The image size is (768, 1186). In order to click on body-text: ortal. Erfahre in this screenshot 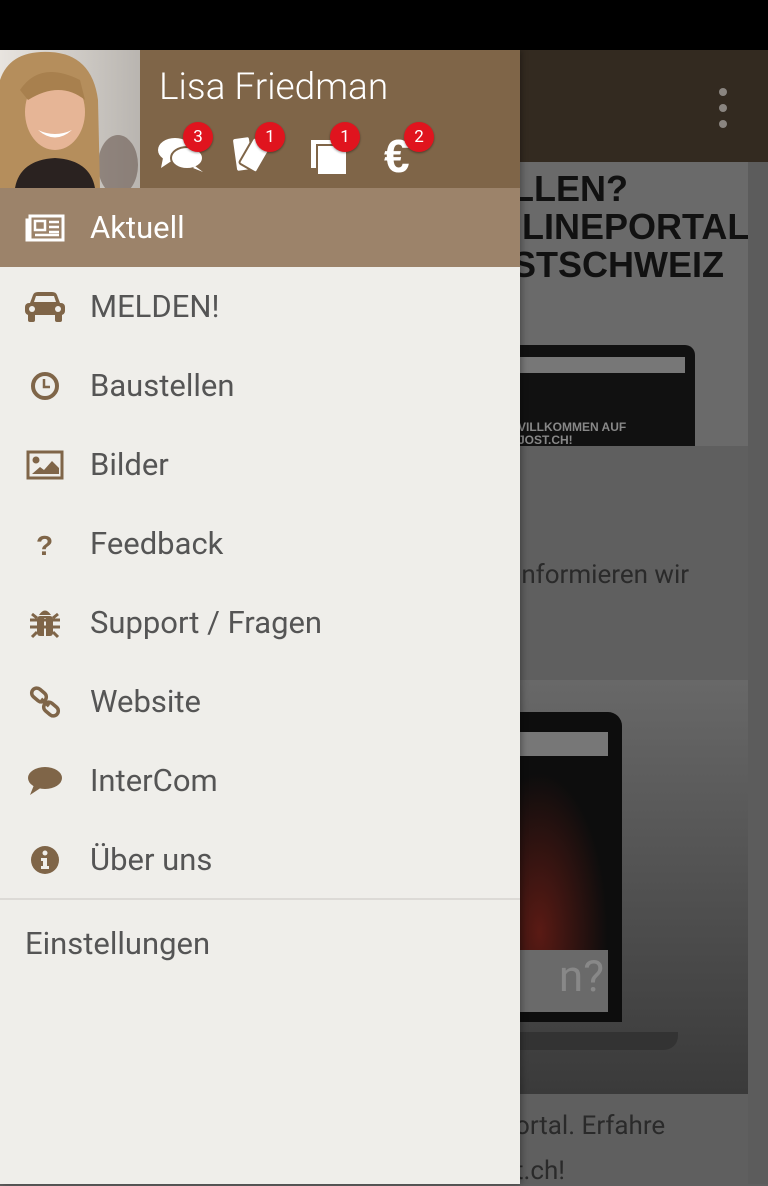, I will do `click(590, 1126)`.